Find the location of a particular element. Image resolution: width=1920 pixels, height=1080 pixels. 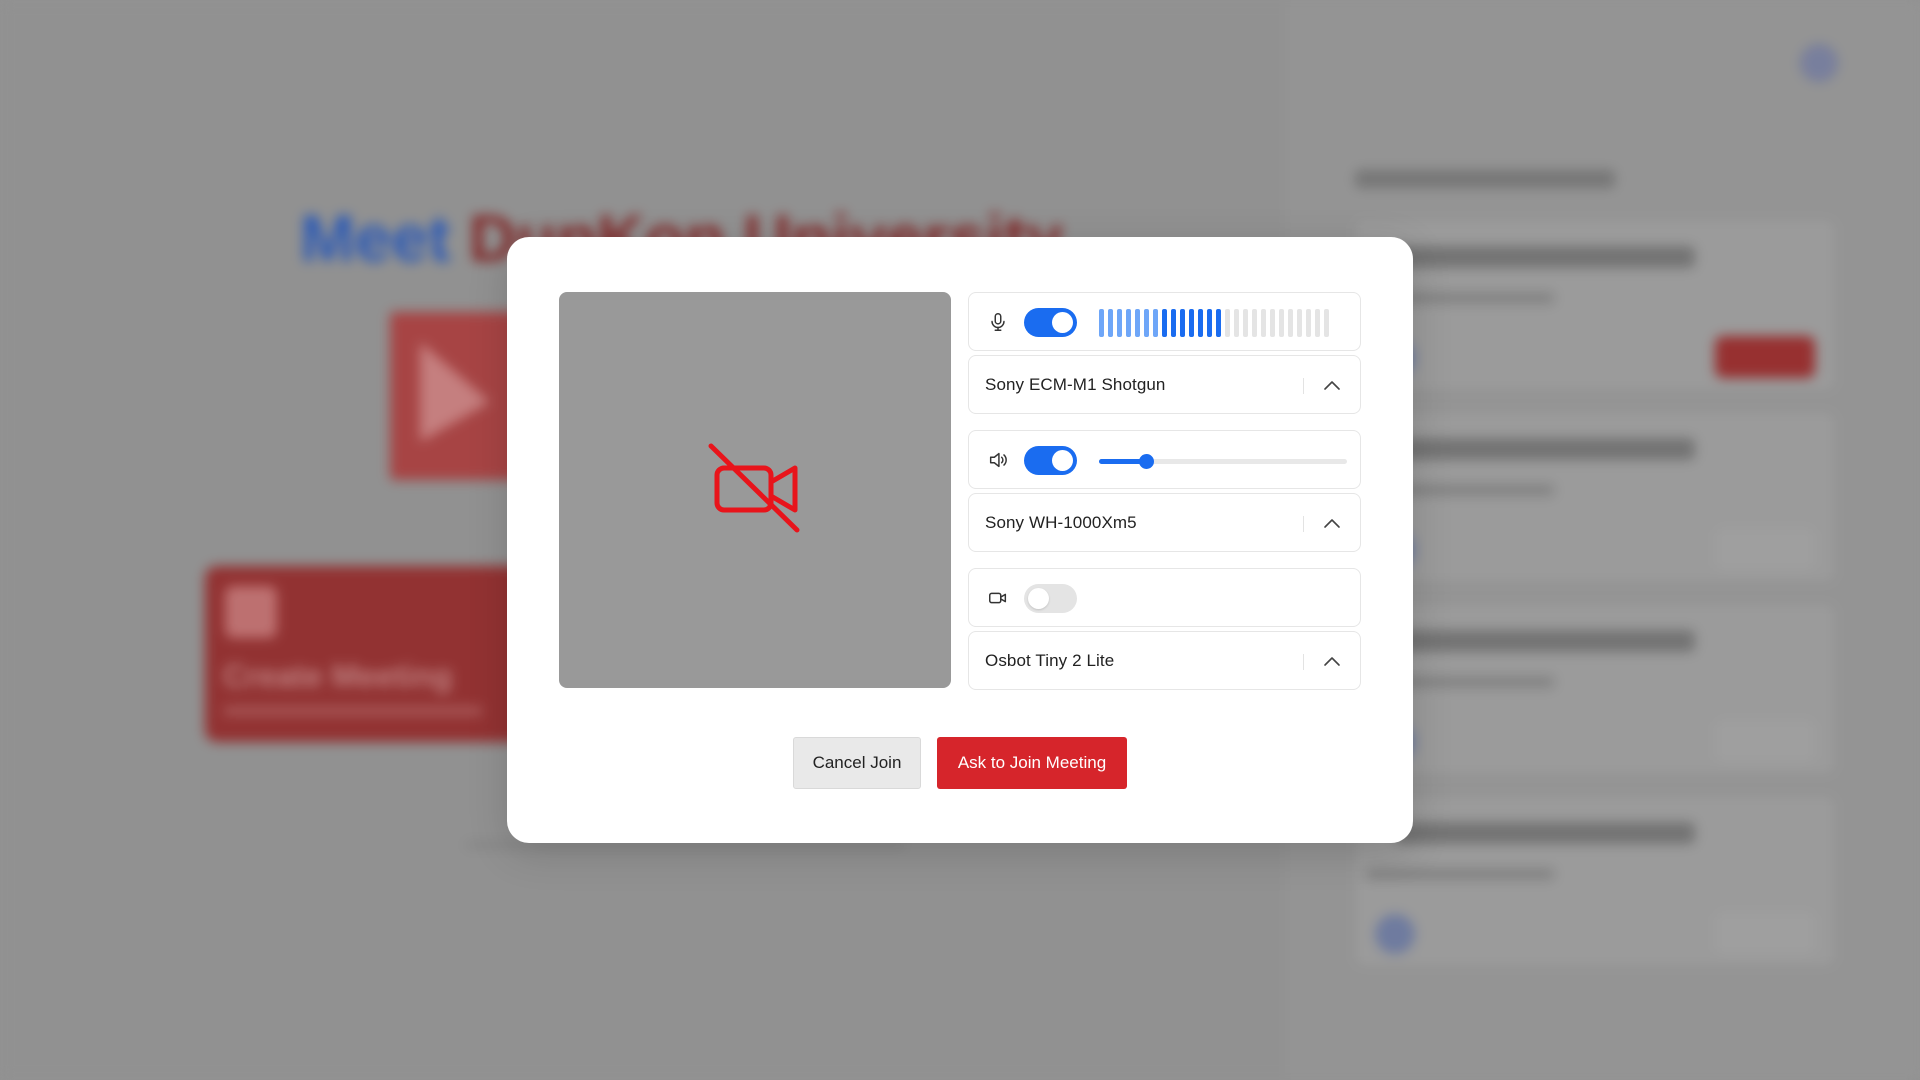

speaker-toggle is located at coordinates (1050, 460).